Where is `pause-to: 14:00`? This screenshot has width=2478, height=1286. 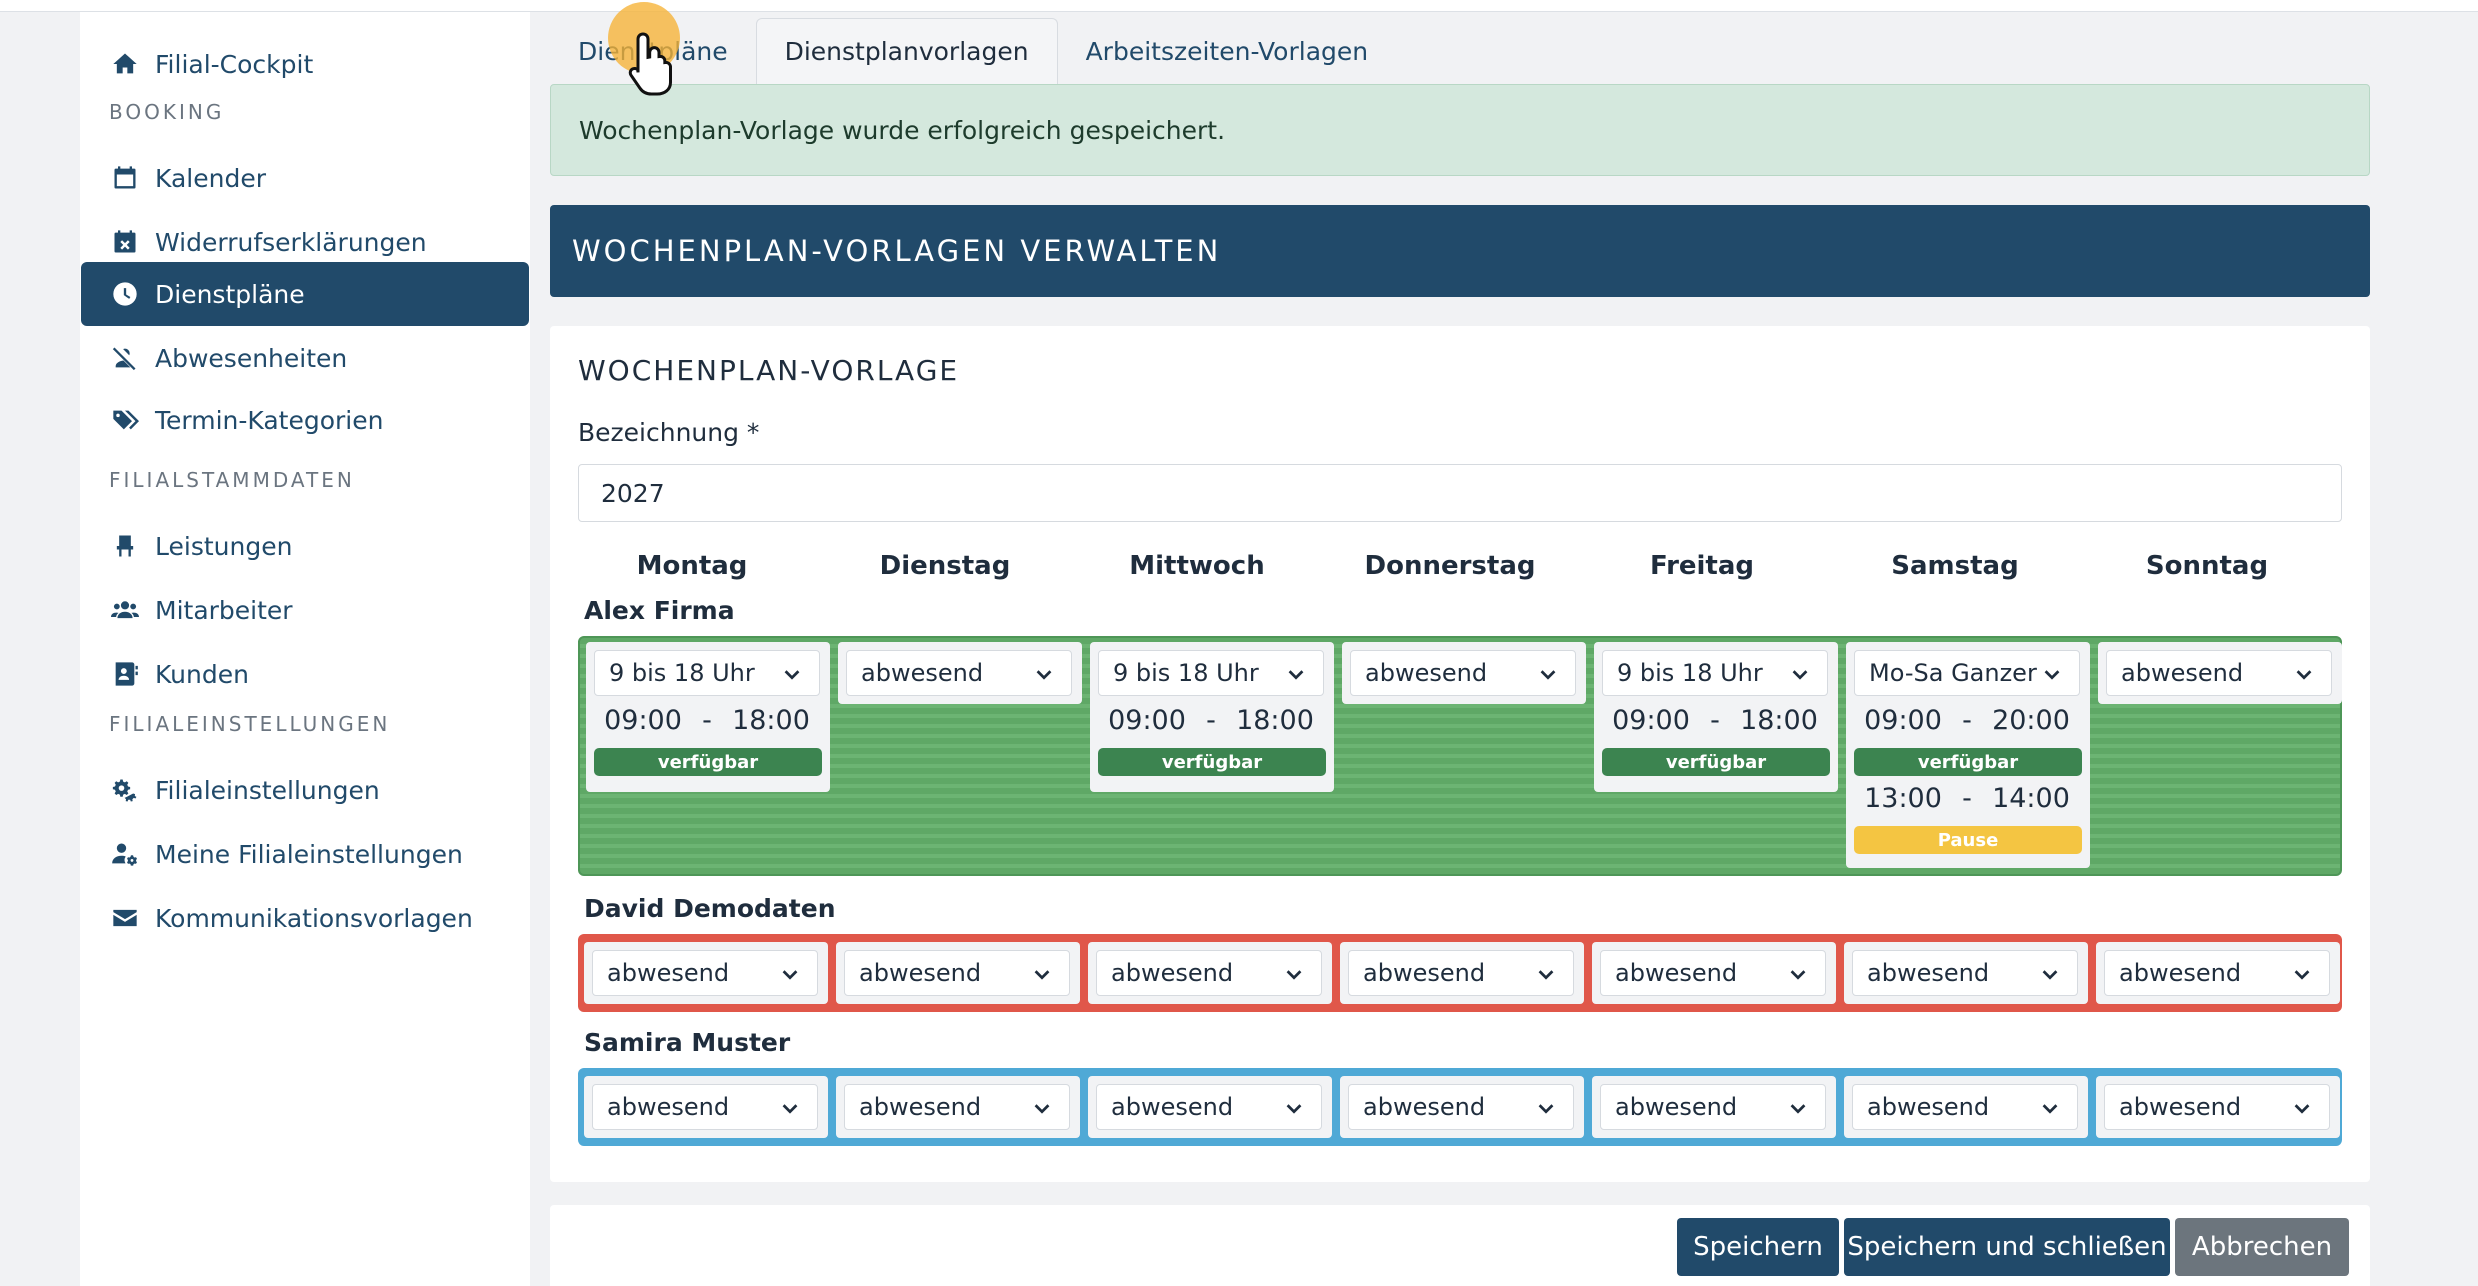 pause-to: 14:00 is located at coordinates (2031, 798).